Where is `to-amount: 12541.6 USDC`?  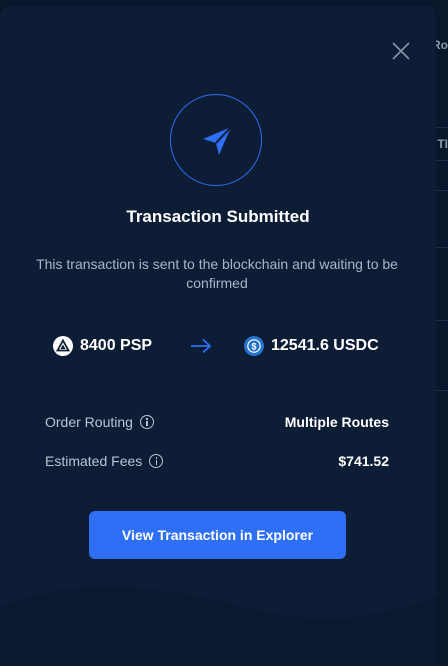 to-amount: 12541.6 USDC is located at coordinates (325, 345).